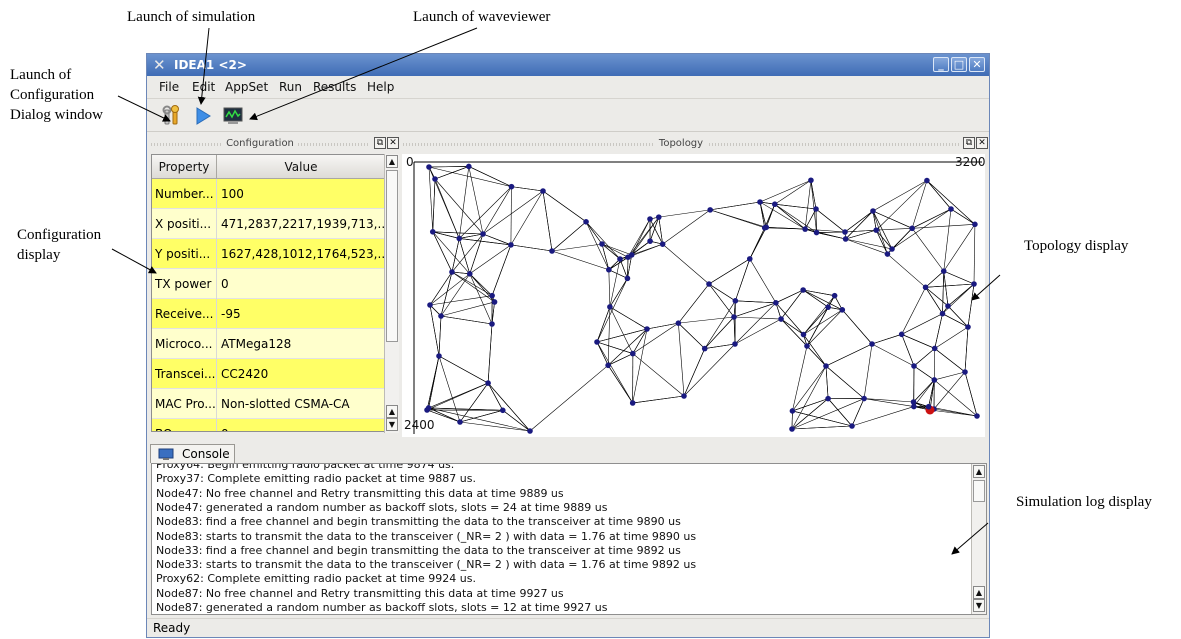  I want to click on topology-close-button: ✕, so click(982, 143).